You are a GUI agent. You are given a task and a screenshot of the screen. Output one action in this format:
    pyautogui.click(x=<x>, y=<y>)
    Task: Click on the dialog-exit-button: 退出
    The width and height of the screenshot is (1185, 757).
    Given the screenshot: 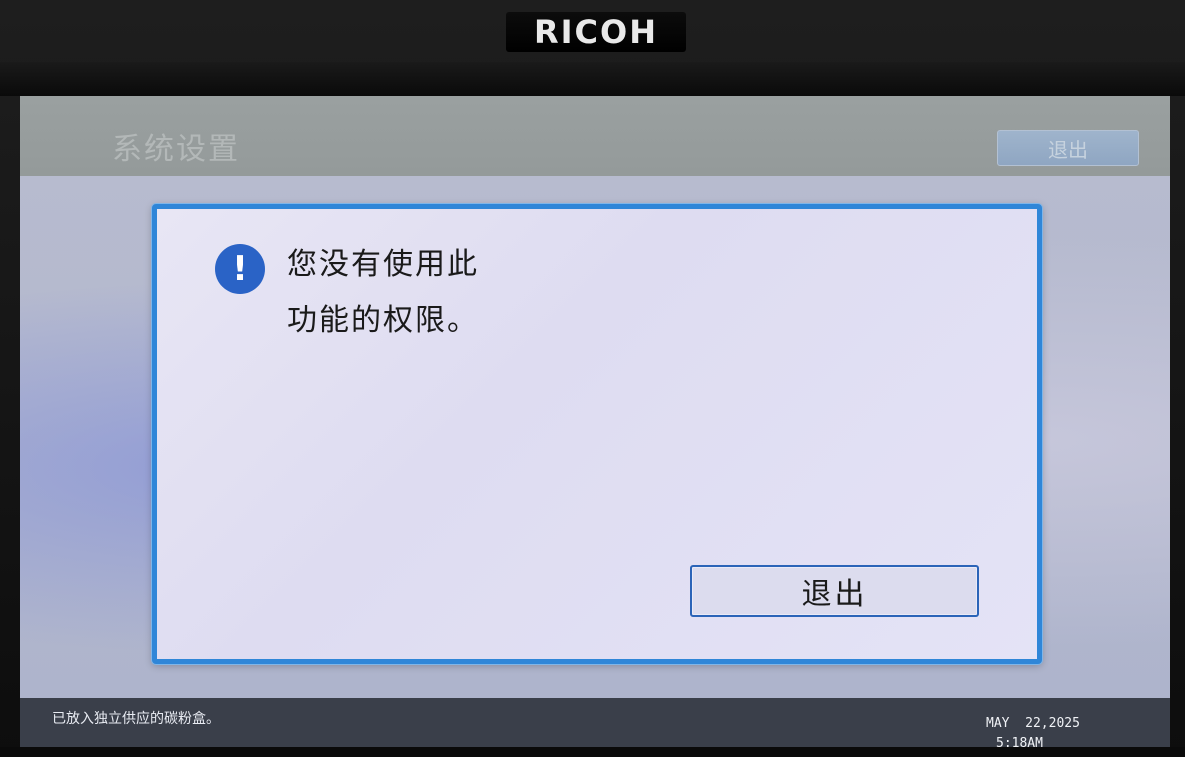 What is the action you would take?
    pyautogui.click(x=834, y=591)
    